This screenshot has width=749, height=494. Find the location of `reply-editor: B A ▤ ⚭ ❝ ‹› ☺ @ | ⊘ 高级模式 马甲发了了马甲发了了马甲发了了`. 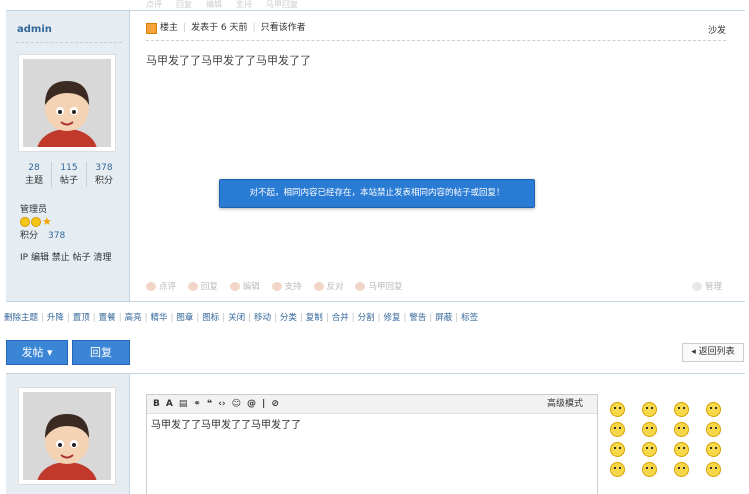

reply-editor: B A ▤ ⚭ ❝ ‹› ☺ @ | ⊘ 高级模式 马甲发了了马甲发了了马甲发了了 is located at coordinates (372, 444).